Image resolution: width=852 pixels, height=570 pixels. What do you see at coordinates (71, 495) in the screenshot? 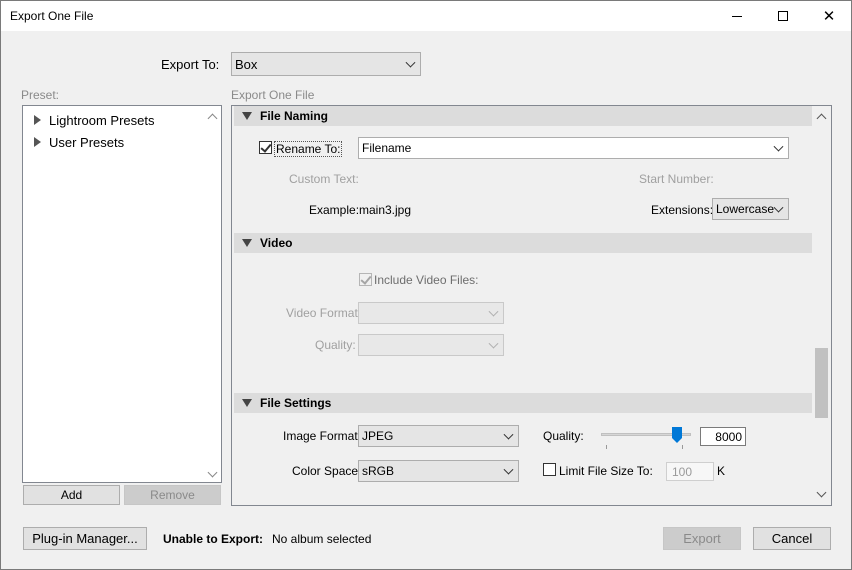
I see `add-preset-button: Add` at bounding box center [71, 495].